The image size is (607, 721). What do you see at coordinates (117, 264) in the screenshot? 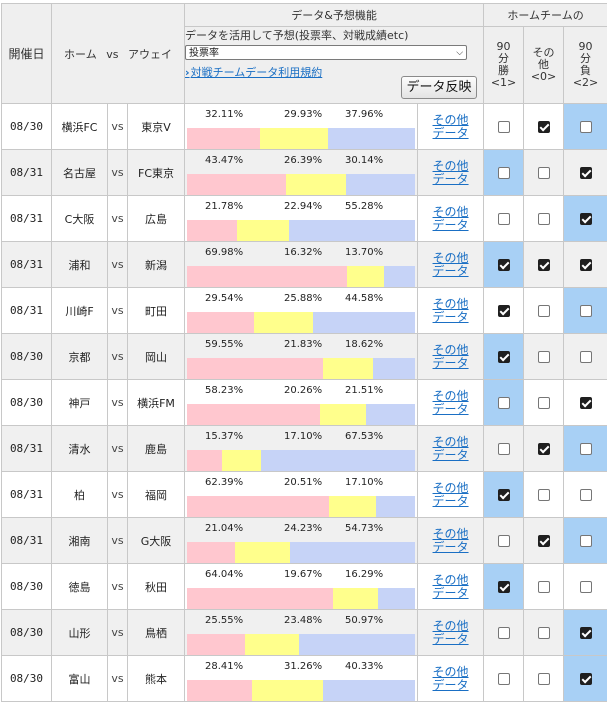
I see `vs-label: vs` at bounding box center [117, 264].